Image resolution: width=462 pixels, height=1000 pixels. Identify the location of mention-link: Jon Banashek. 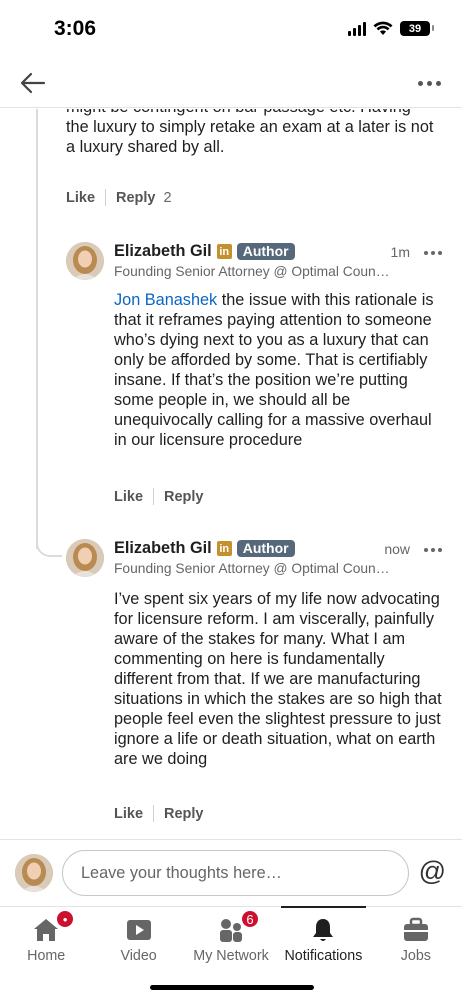
(165, 300).